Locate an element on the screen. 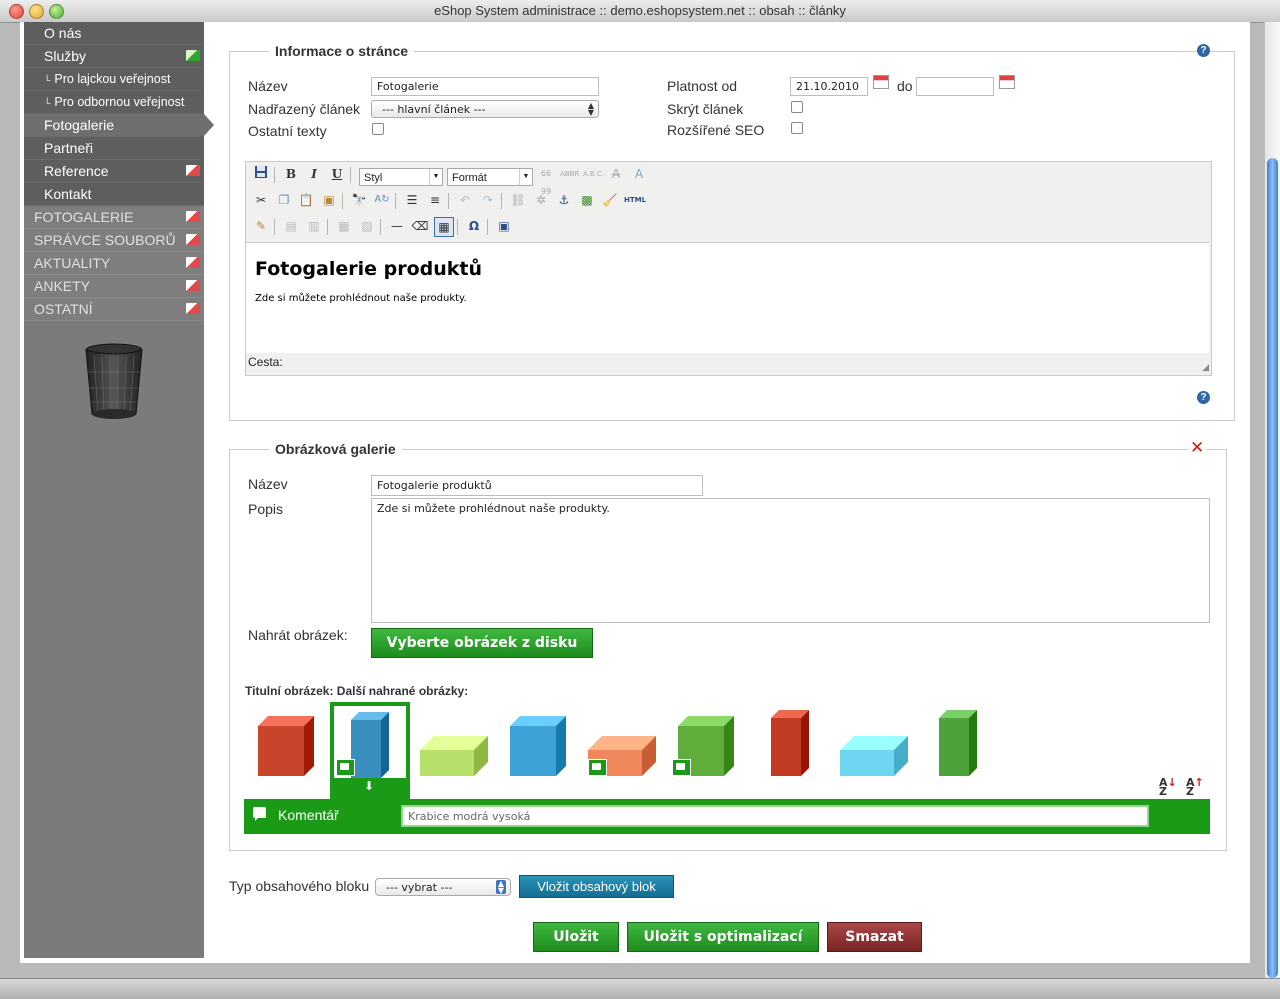  vertical-scrollbar is located at coordinates (1272, 500).